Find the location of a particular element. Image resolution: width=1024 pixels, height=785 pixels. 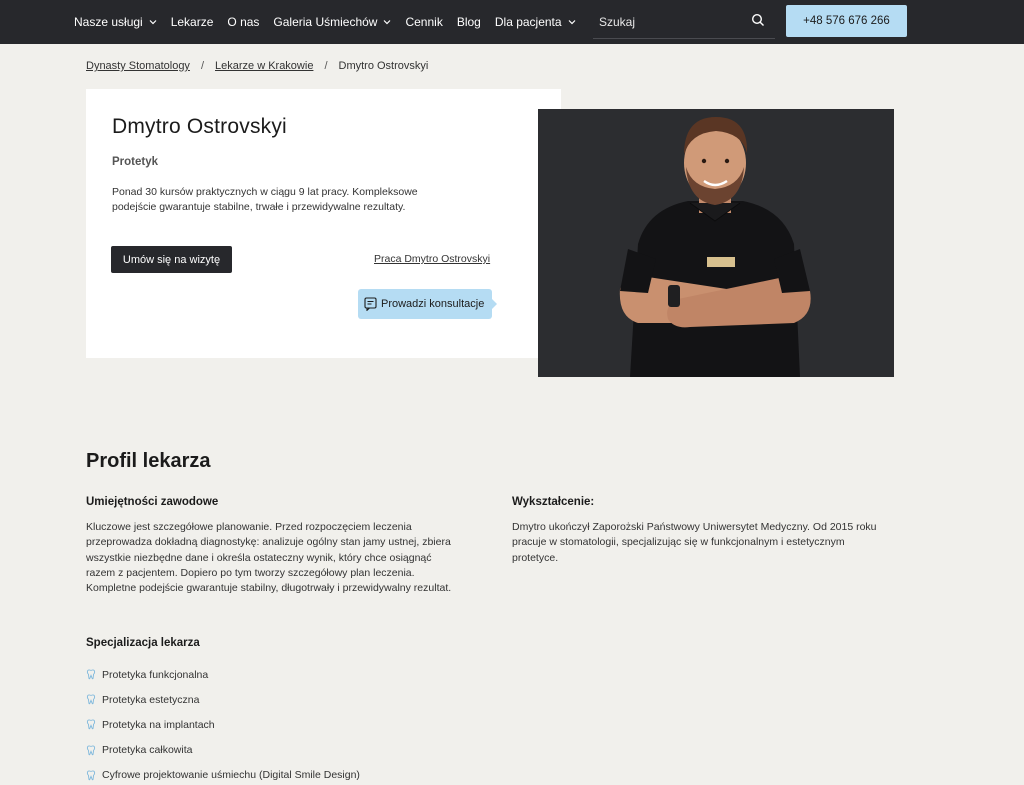

consultation-badge: Prowadzi konsultacje is located at coordinates (427, 304).